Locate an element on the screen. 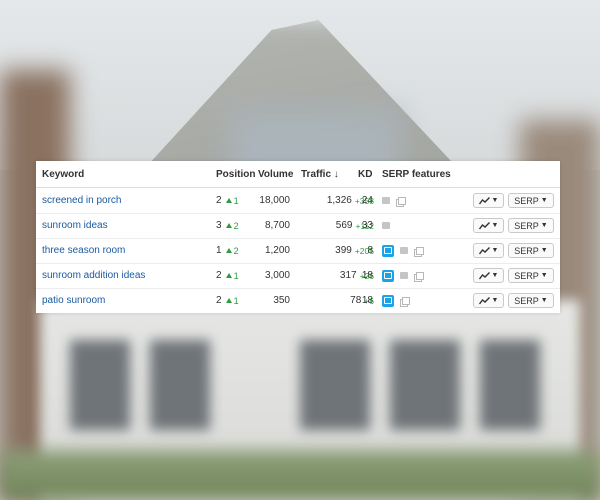  column-header-volume: Volume is located at coordinates (275, 174).